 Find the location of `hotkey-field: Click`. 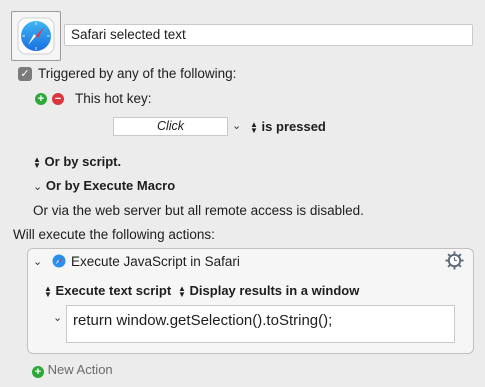

hotkey-field: Click is located at coordinates (170, 126).